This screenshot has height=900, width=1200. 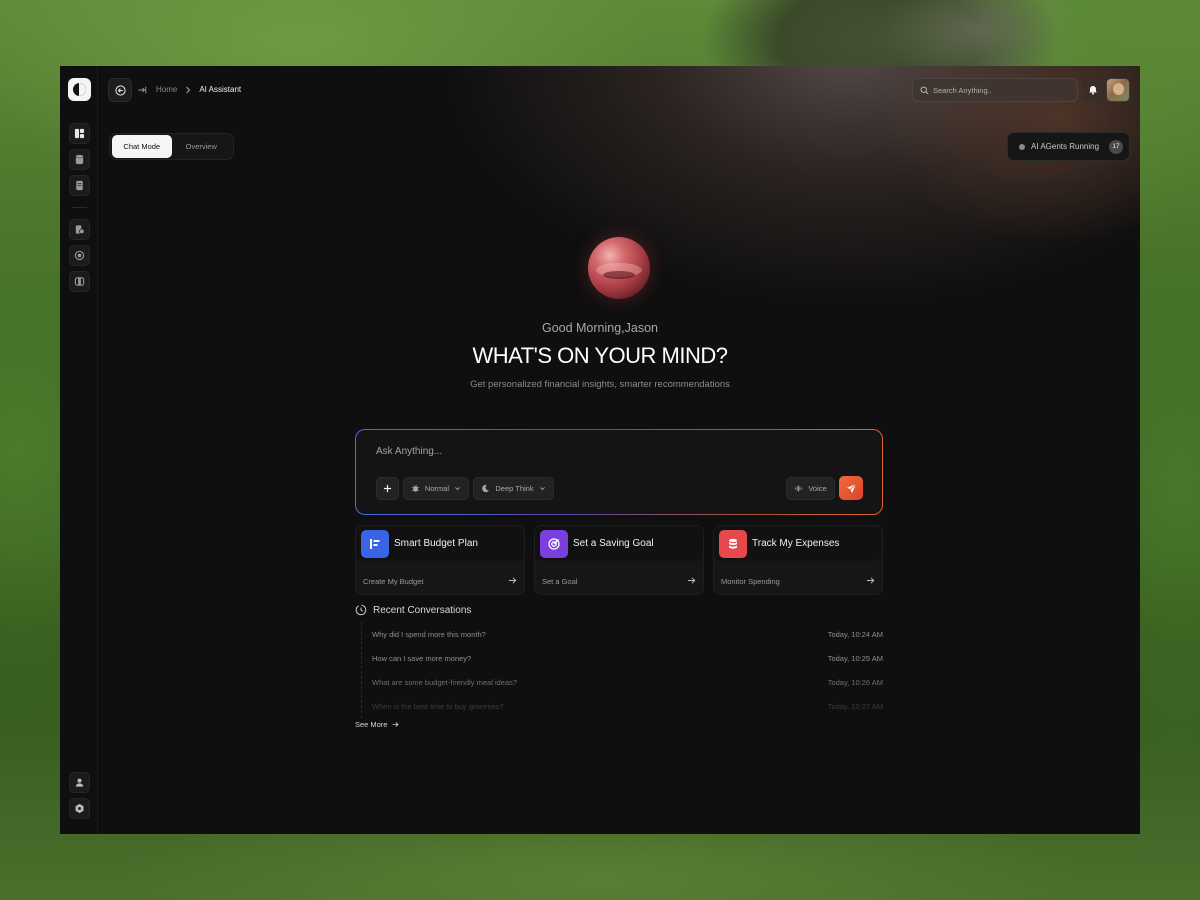 I want to click on card-smart-budget-plan: Smart Budget Plan Create My Budget, so click(x=440, y=560).